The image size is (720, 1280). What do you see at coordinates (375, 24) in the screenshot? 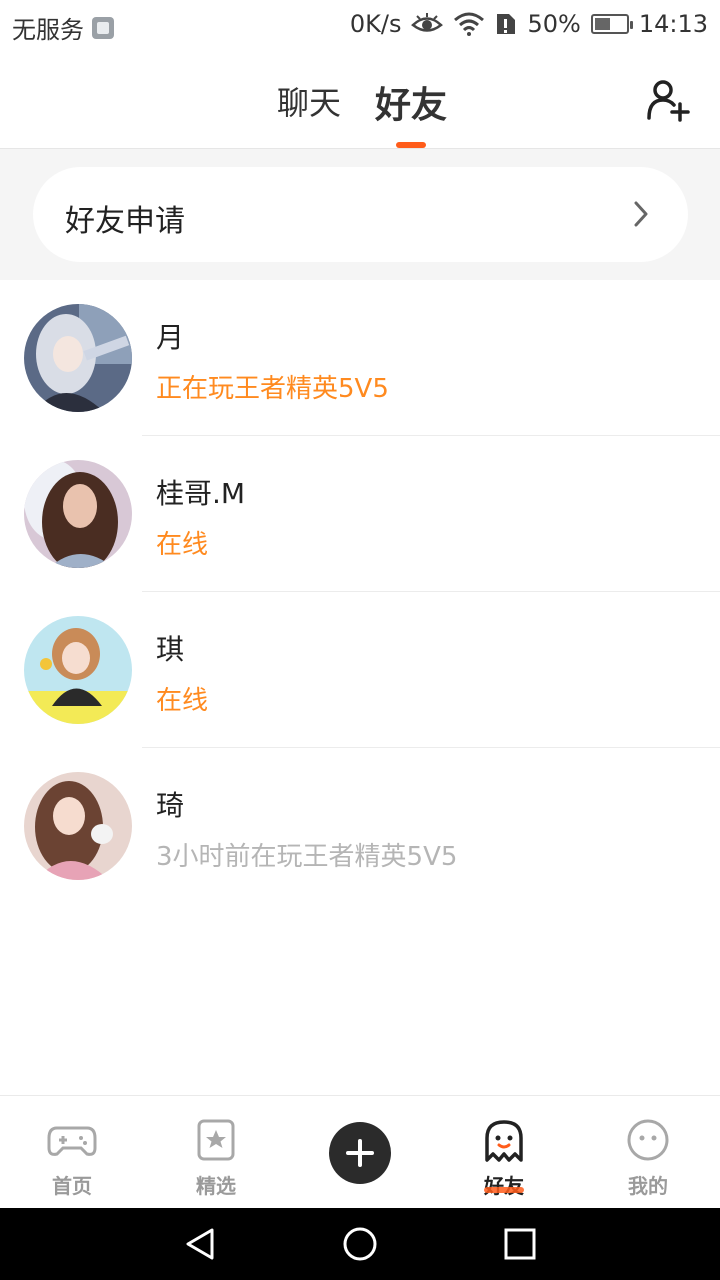
I see `network-speed: 0K/s` at bounding box center [375, 24].